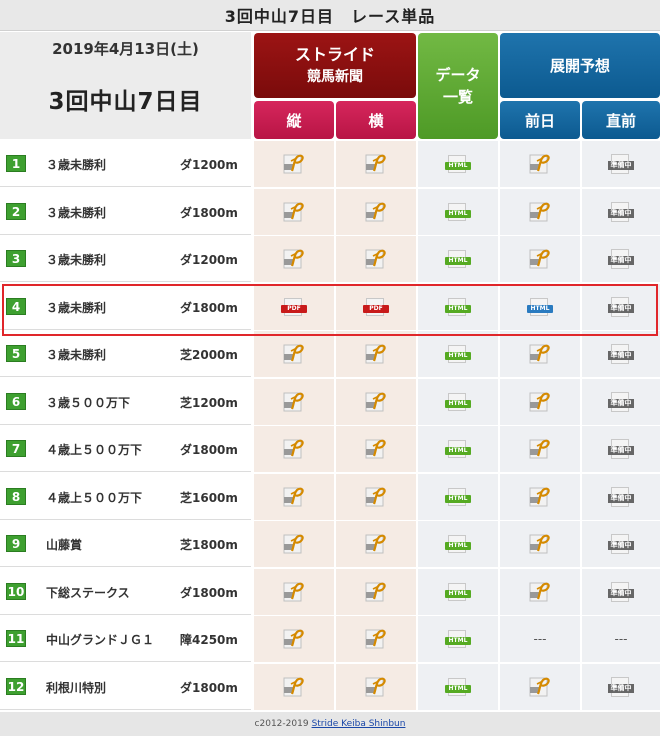 The image size is (660, 736). What do you see at coordinates (16, 543) in the screenshot?
I see `race-number-badge: 9` at bounding box center [16, 543].